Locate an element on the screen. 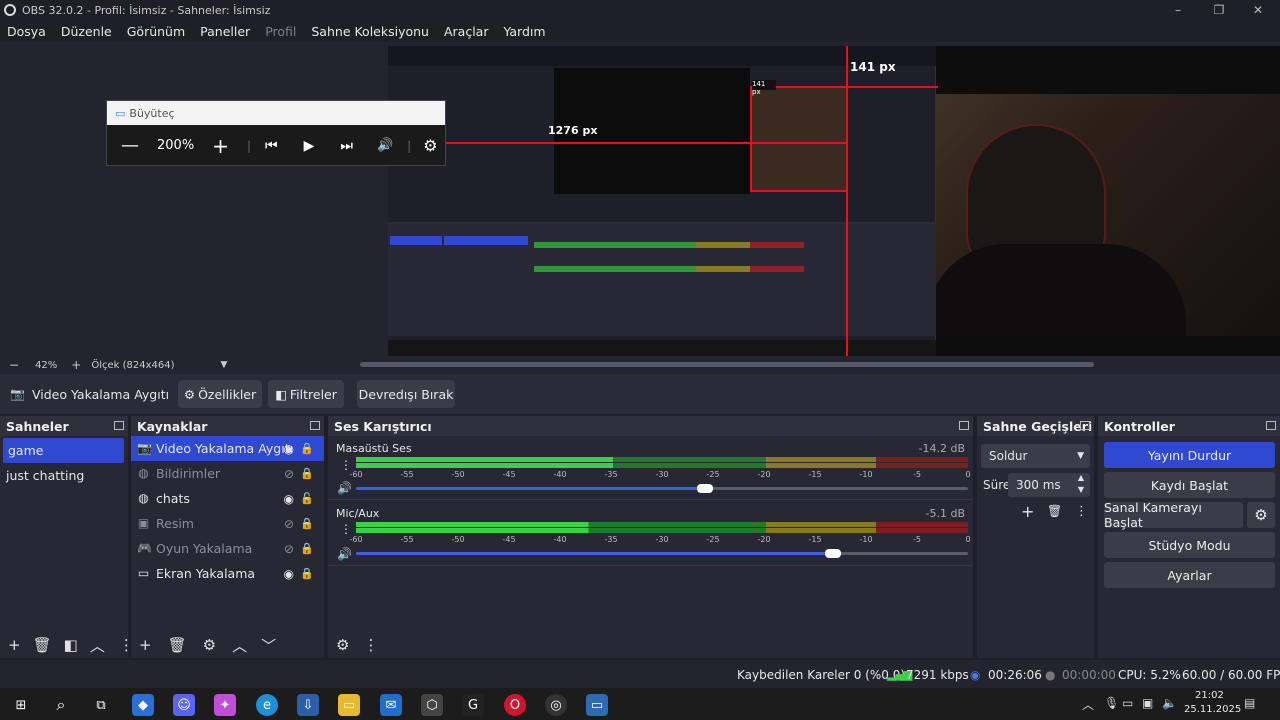  volume-icon: 🔈 is located at coordinates (1169, 703).